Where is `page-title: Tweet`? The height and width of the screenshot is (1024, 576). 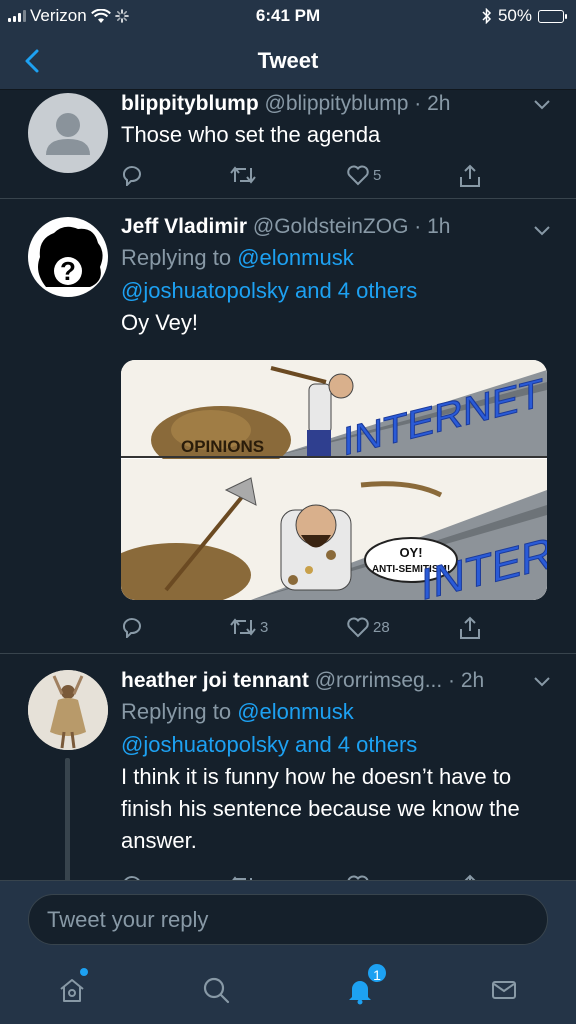 page-title: Tweet is located at coordinates (288, 60).